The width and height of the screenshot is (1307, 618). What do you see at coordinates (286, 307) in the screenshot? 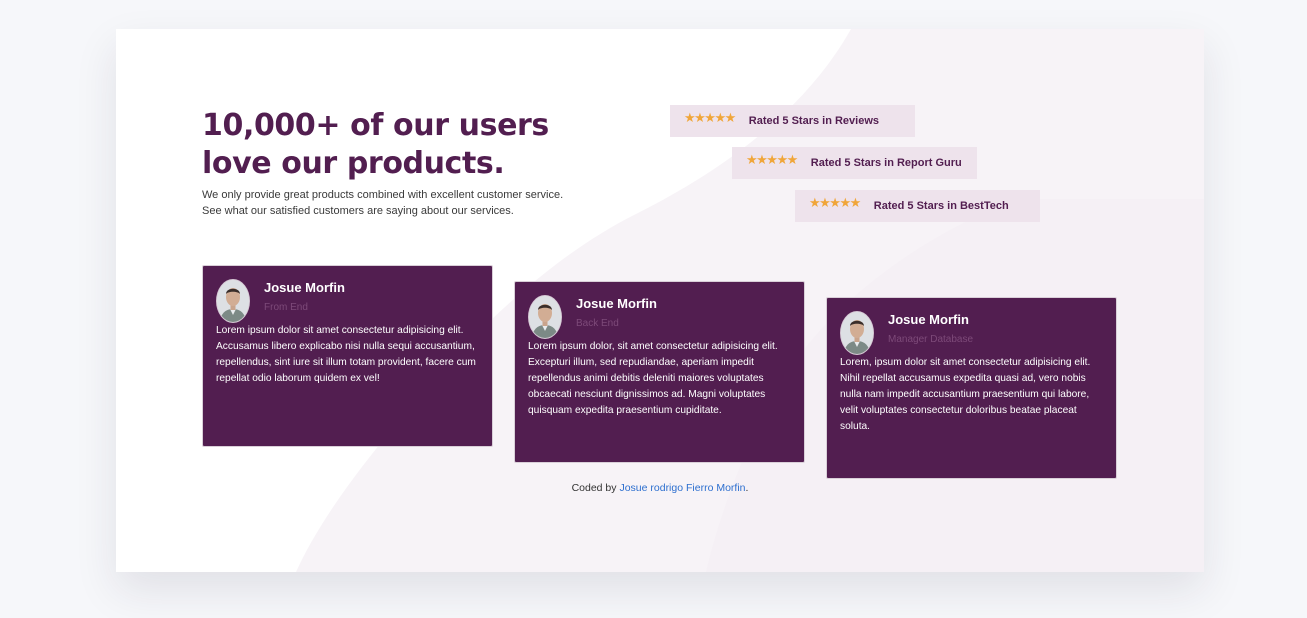
I see `reviewer-role: From End` at bounding box center [286, 307].